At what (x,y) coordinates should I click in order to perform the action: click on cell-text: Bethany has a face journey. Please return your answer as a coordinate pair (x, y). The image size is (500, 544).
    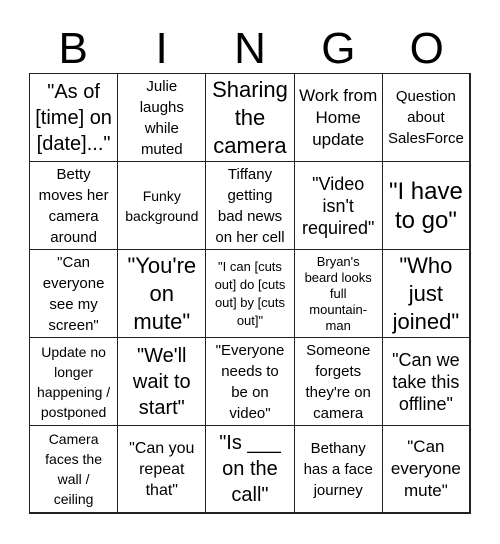
    Looking at the image, I should click on (338, 469).